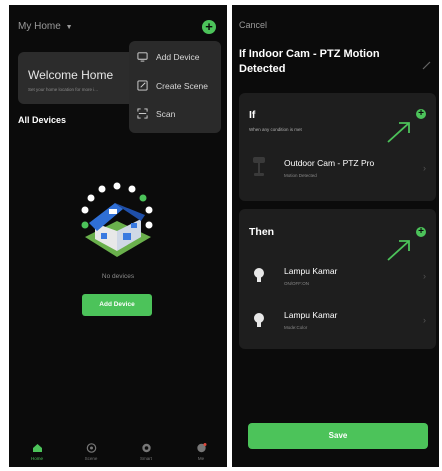 The width and height of the screenshot is (442, 471). I want to click on welcome-title: Welcome Home, so click(71, 75).